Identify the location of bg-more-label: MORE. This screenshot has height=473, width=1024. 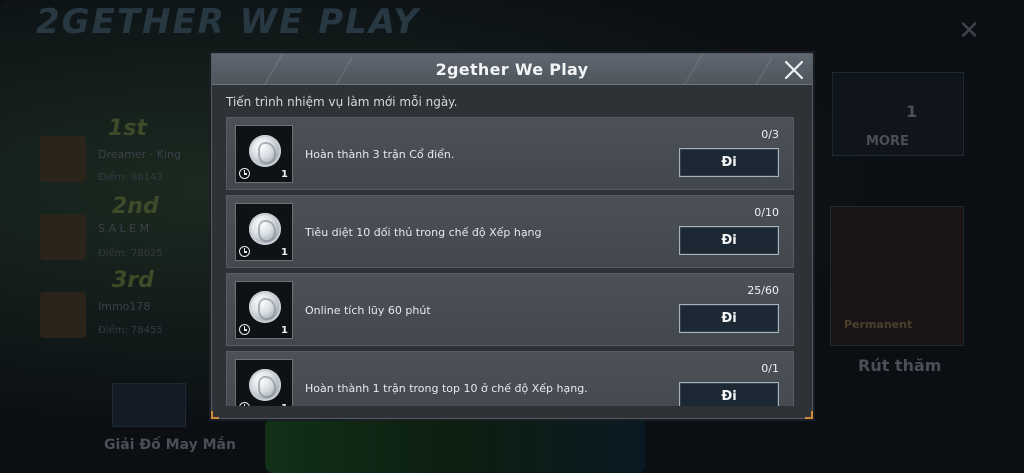
(887, 141).